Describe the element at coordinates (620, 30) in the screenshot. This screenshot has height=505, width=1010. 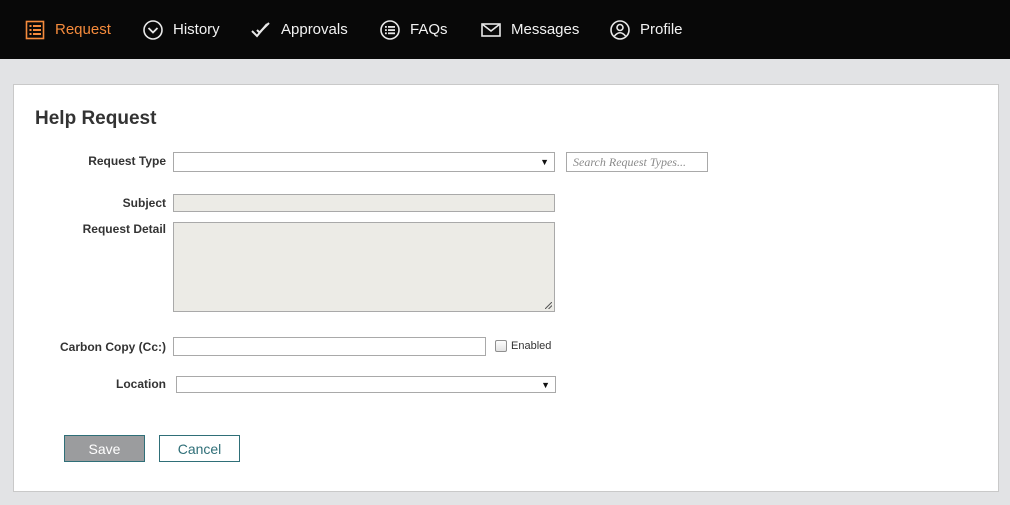
I see `user-circle-icon` at that location.